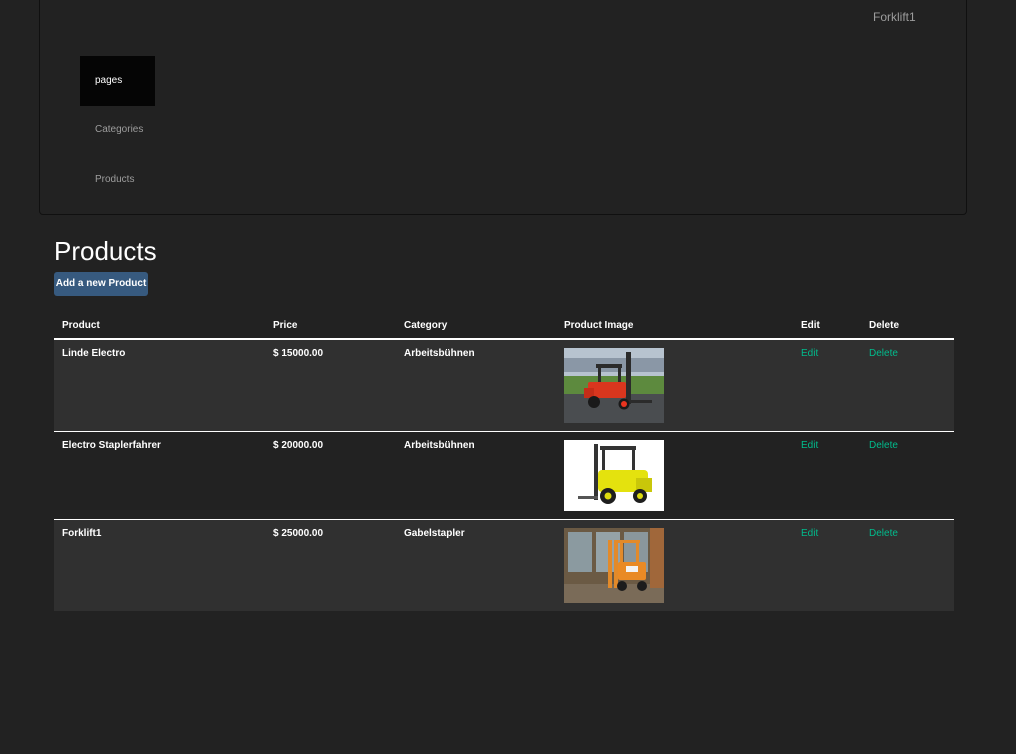 The height and width of the screenshot is (754, 1016). What do you see at coordinates (476, 326) in the screenshot?
I see `column-header-category: Category` at bounding box center [476, 326].